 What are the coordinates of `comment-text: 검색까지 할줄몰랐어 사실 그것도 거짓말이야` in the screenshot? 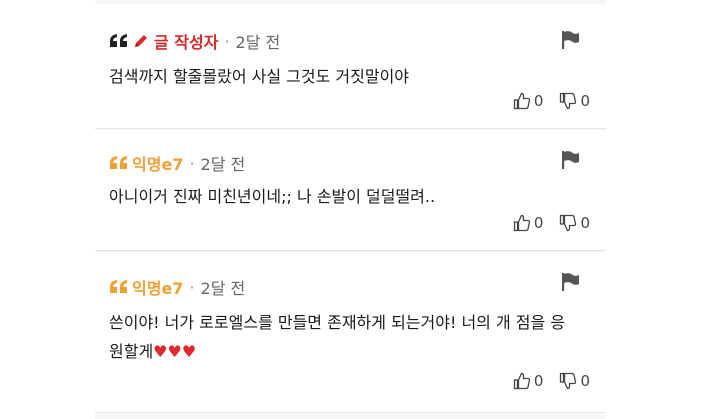 It's located at (344, 76).